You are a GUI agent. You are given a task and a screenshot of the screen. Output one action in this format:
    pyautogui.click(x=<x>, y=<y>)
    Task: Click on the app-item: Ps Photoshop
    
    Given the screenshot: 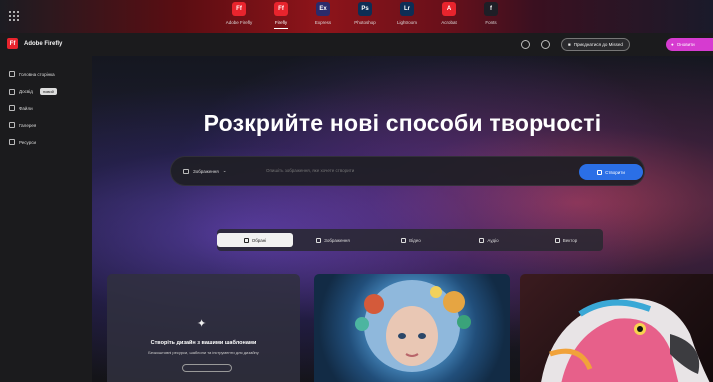 What is the action you would take?
    pyautogui.click(x=365, y=13)
    